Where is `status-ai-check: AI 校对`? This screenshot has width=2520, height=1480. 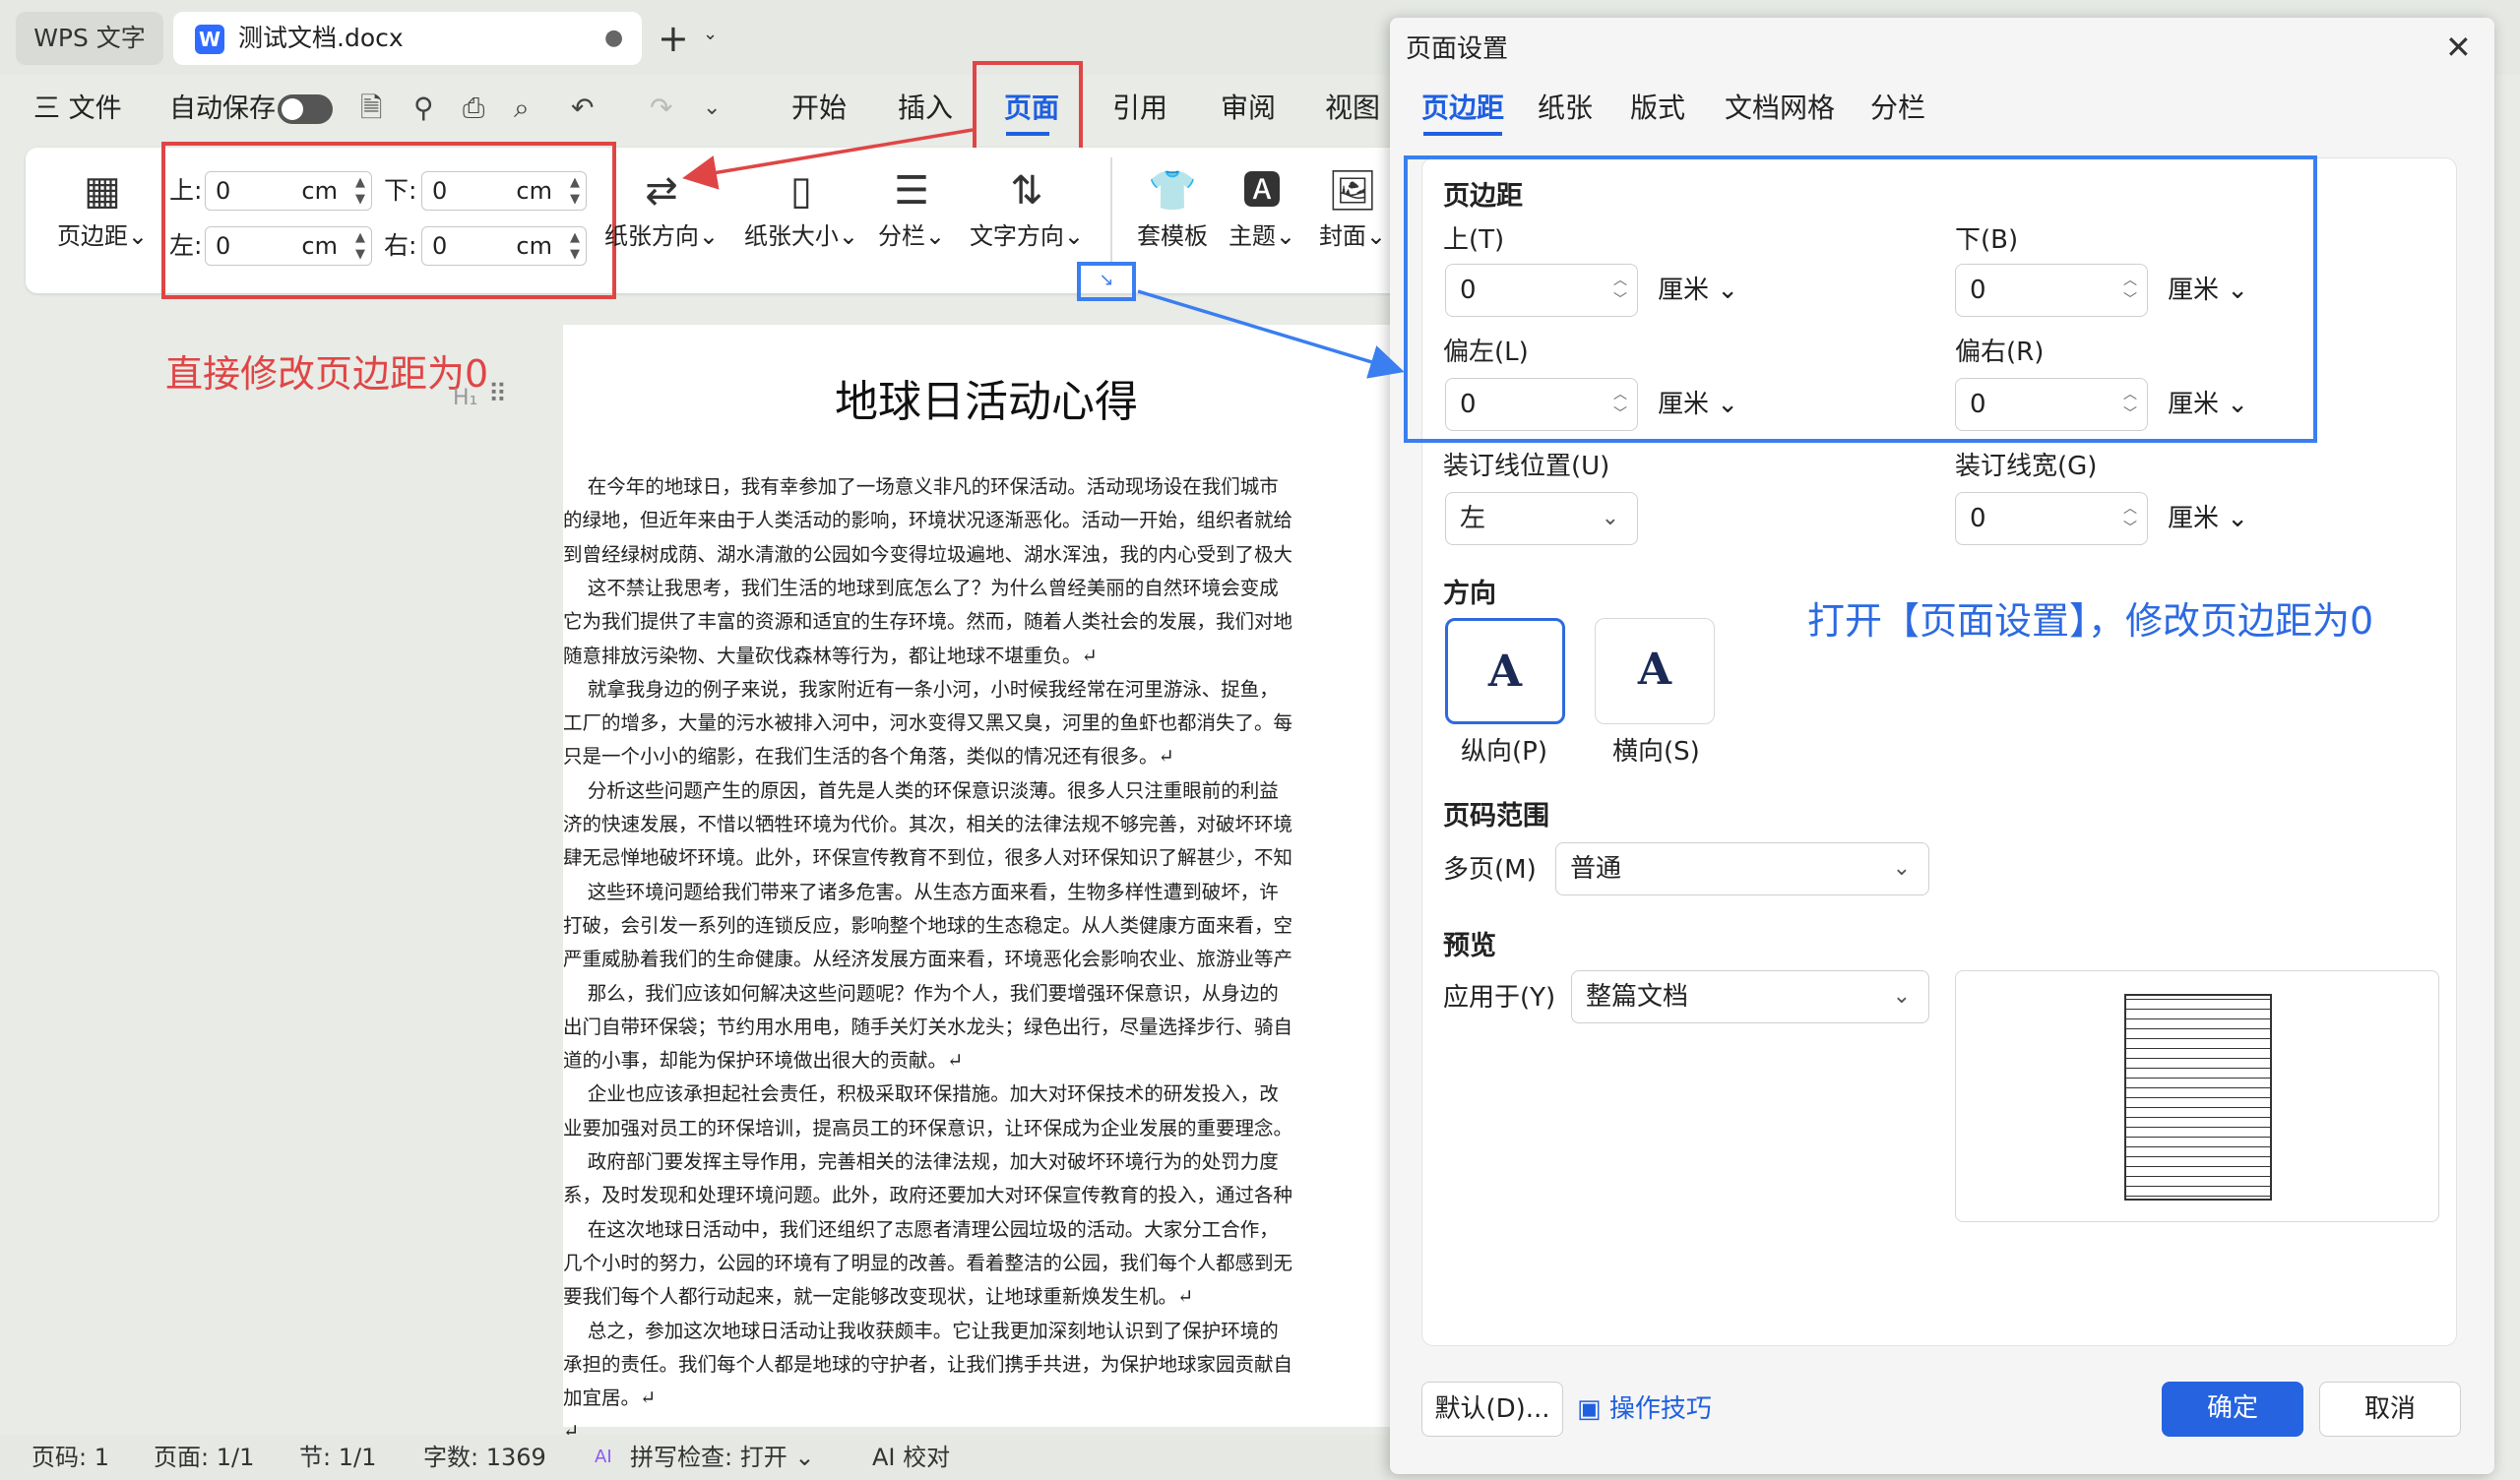
status-ai-check: AI 校对 is located at coordinates (911, 1457).